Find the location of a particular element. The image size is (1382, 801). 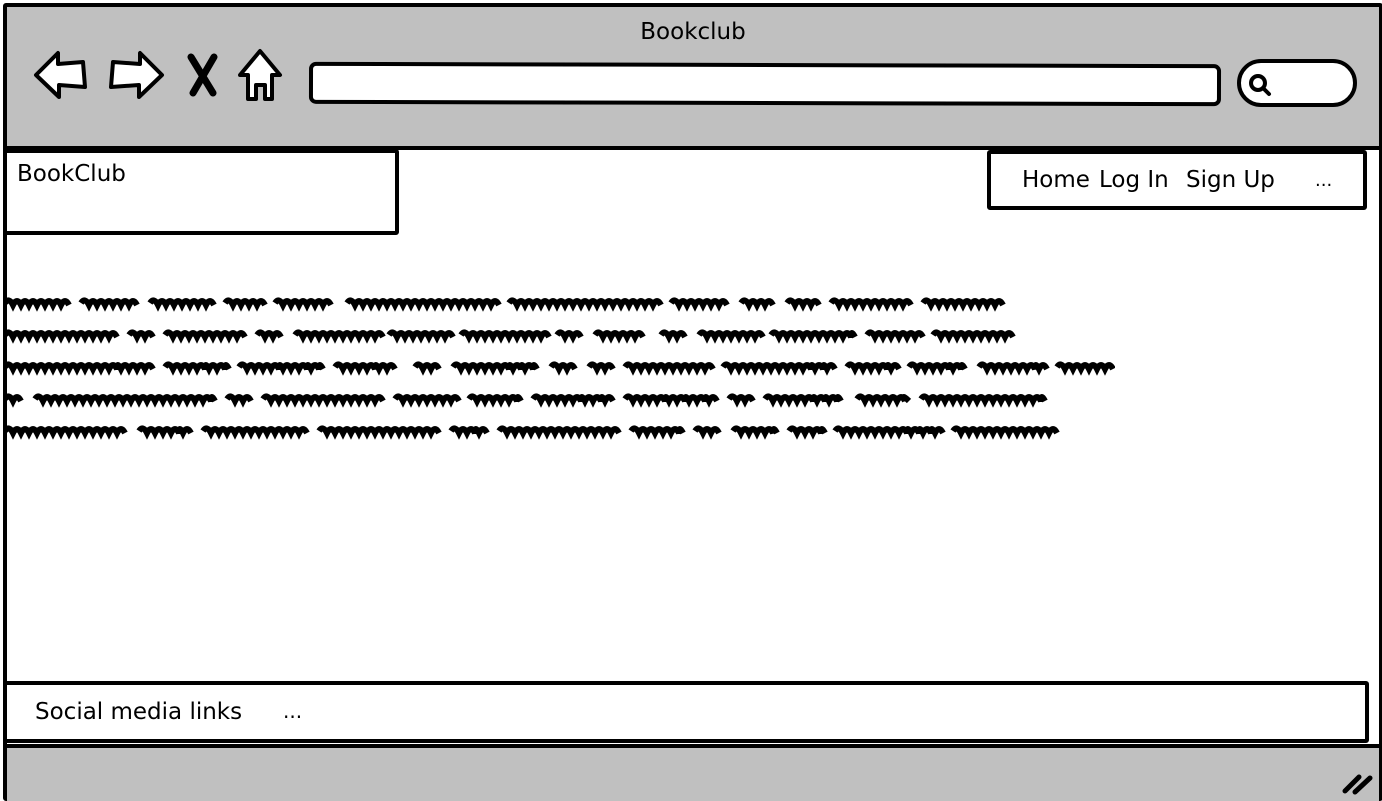

nav-link-home: Home is located at coordinates (1056, 180).